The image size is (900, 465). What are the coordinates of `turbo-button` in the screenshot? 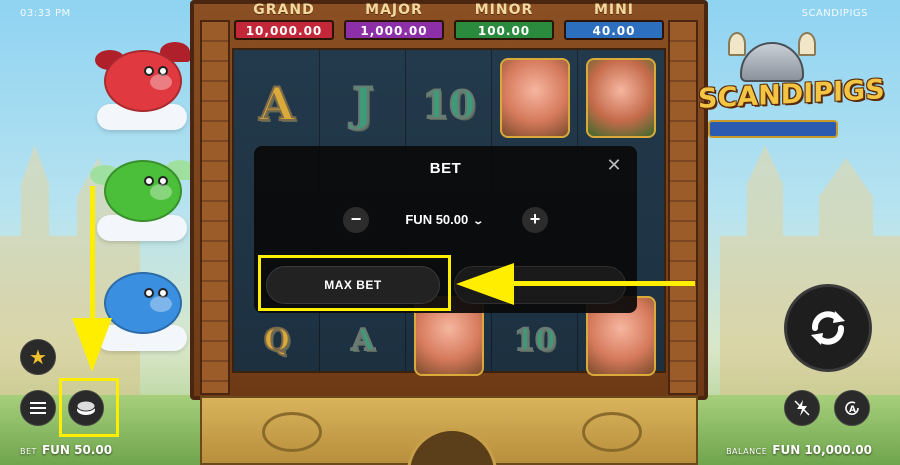 It's located at (802, 408).